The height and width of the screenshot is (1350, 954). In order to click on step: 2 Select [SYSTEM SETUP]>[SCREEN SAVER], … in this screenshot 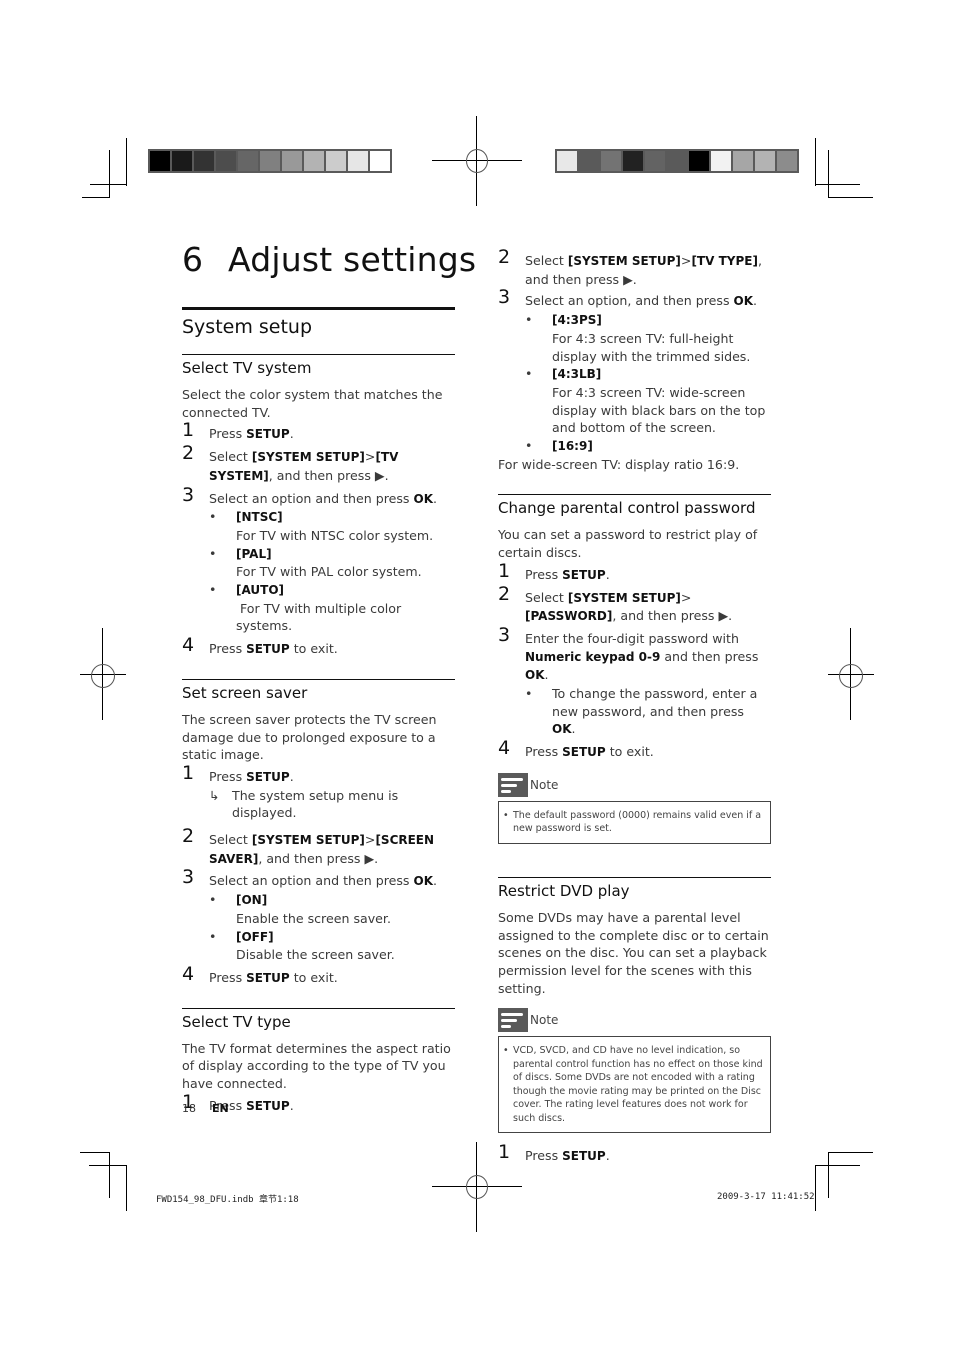, I will do `click(318, 847)`.